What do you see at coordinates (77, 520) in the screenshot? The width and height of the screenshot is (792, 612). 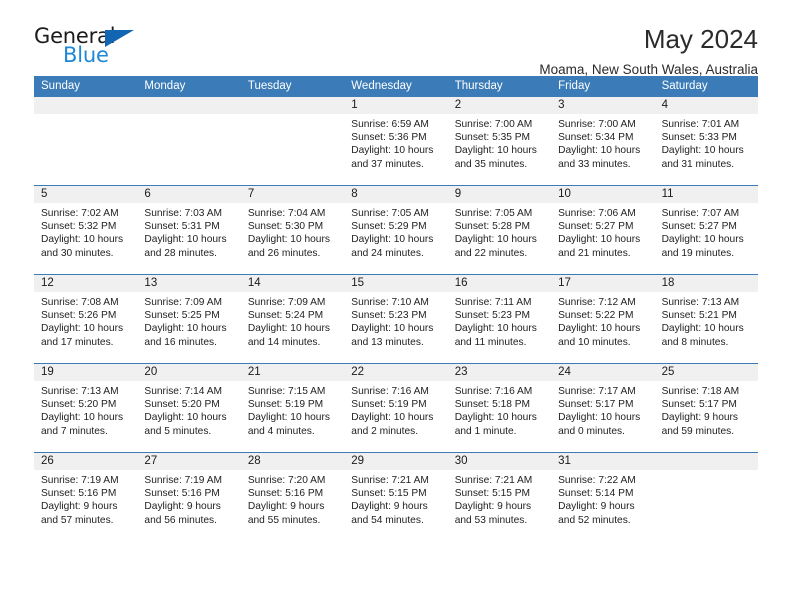 I see `day-detail-line: and 57 minutes.` at bounding box center [77, 520].